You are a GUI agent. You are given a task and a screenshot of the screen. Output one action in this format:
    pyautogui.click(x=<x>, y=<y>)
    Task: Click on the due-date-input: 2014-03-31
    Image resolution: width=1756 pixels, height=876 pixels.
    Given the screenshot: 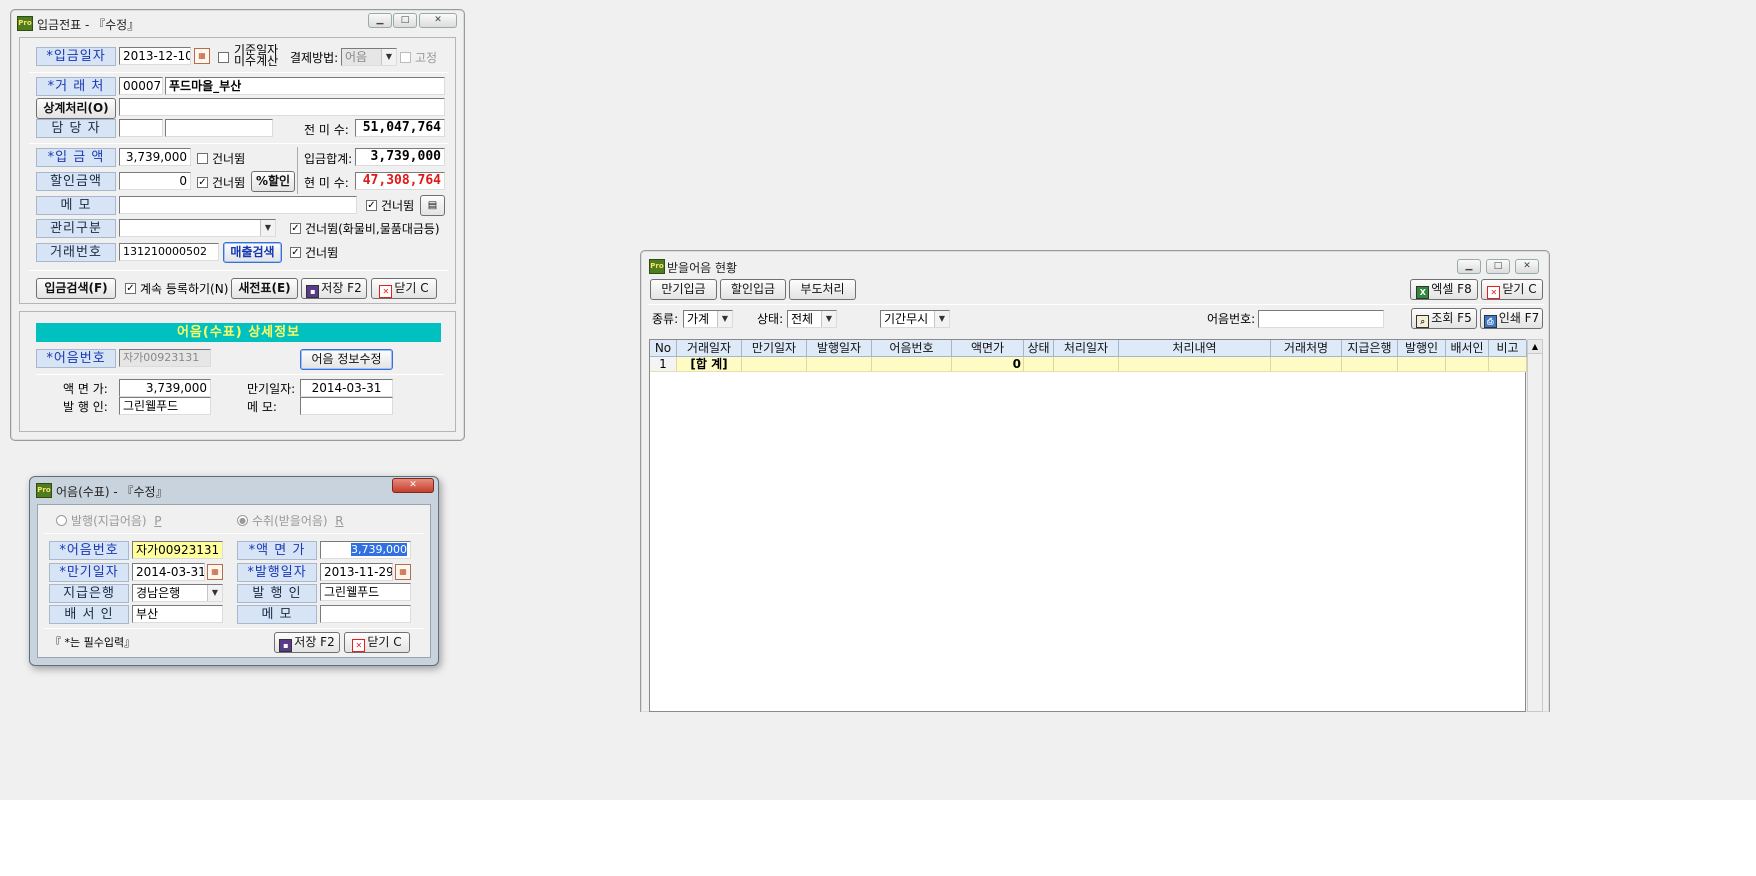 What is the action you would take?
    pyautogui.click(x=168, y=572)
    